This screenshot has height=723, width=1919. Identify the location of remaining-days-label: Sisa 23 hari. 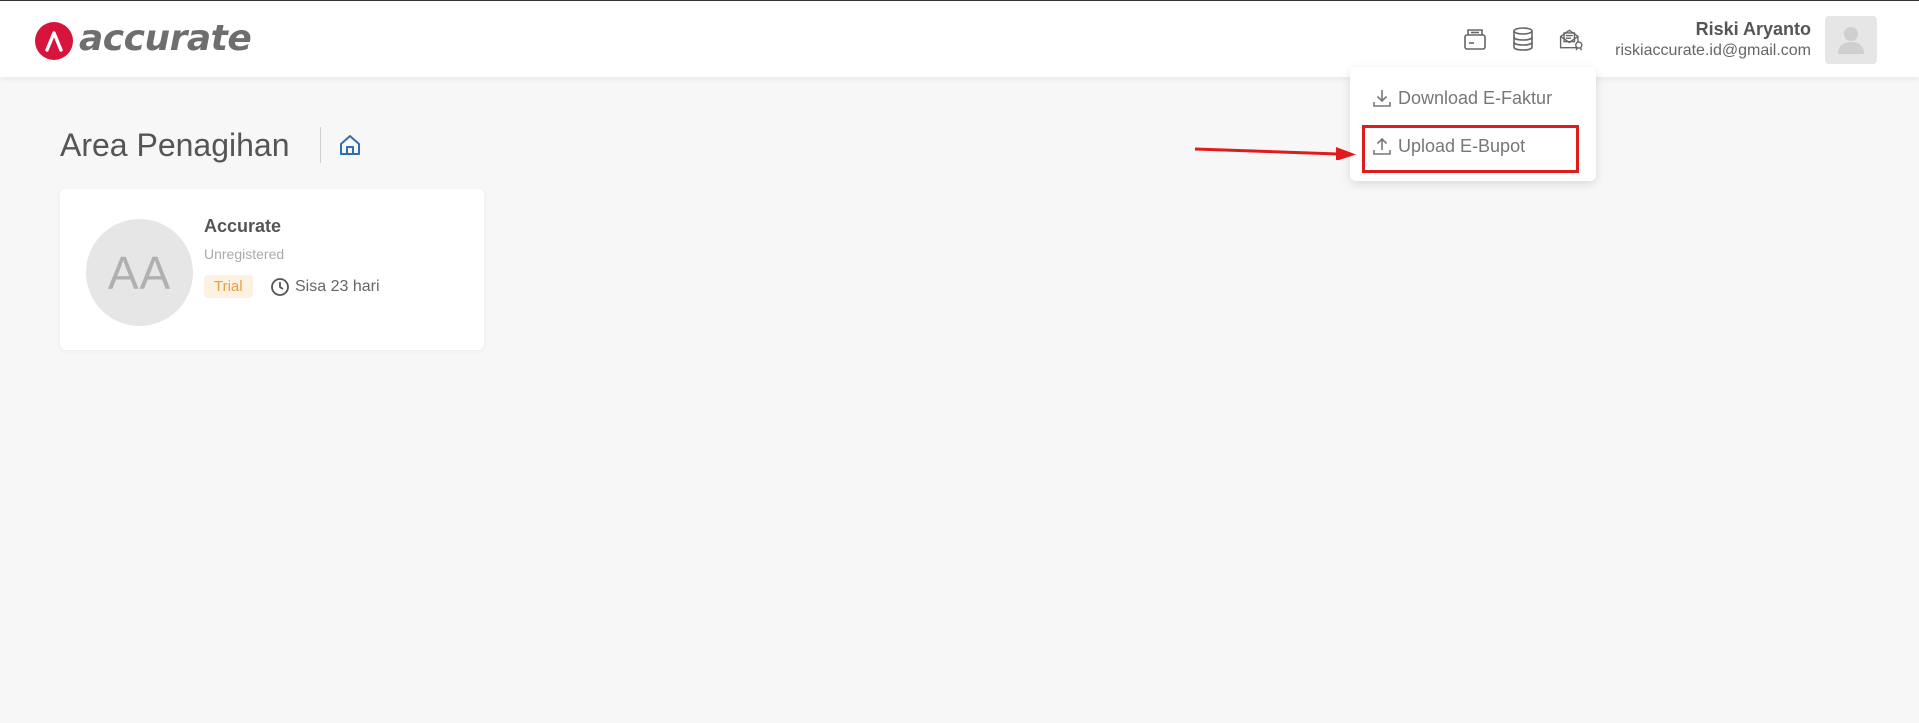
(337, 286).